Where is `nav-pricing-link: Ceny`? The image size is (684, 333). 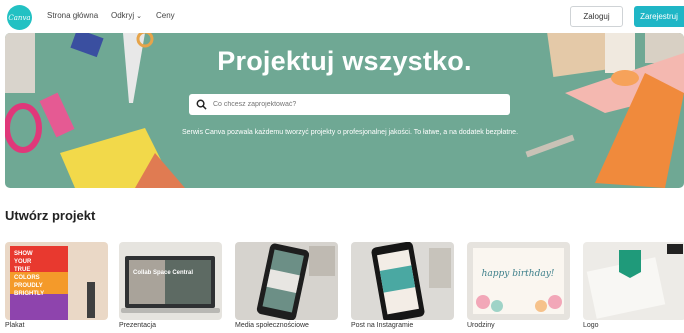
nav-pricing-link: Ceny is located at coordinates (165, 15).